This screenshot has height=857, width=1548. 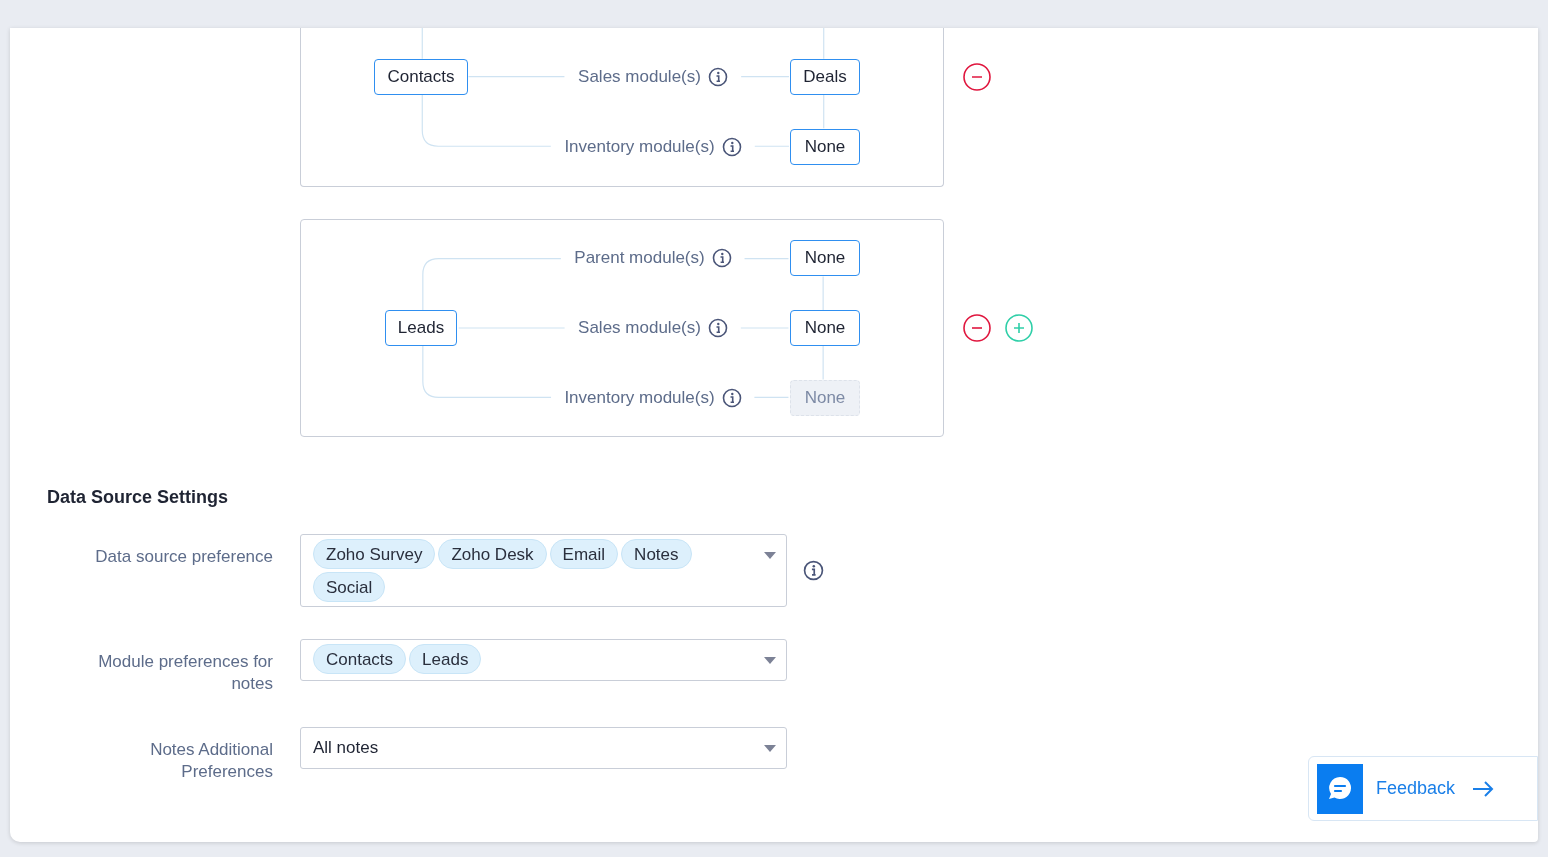 I want to click on selected-chip: Zoho Survey, so click(x=374, y=554).